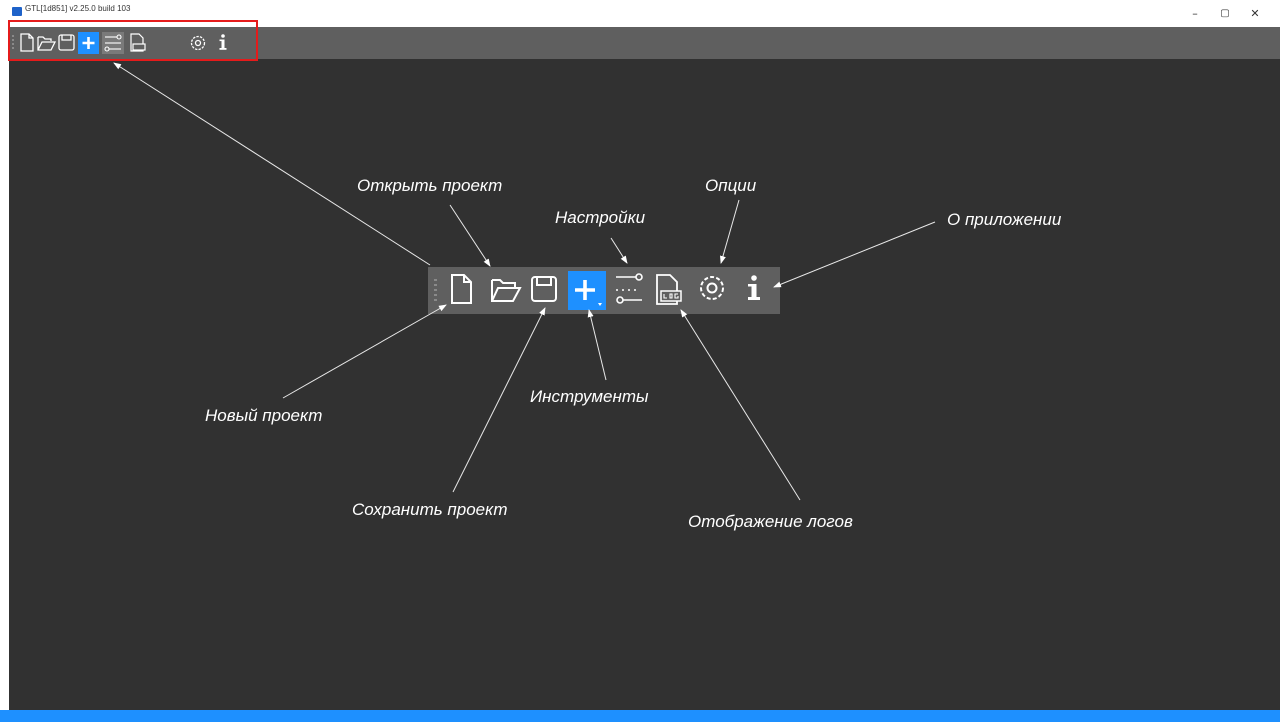 This screenshot has height=722, width=1280. Describe the element at coordinates (730, 231) in the screenshot. I see `callout-line-options` at that location.